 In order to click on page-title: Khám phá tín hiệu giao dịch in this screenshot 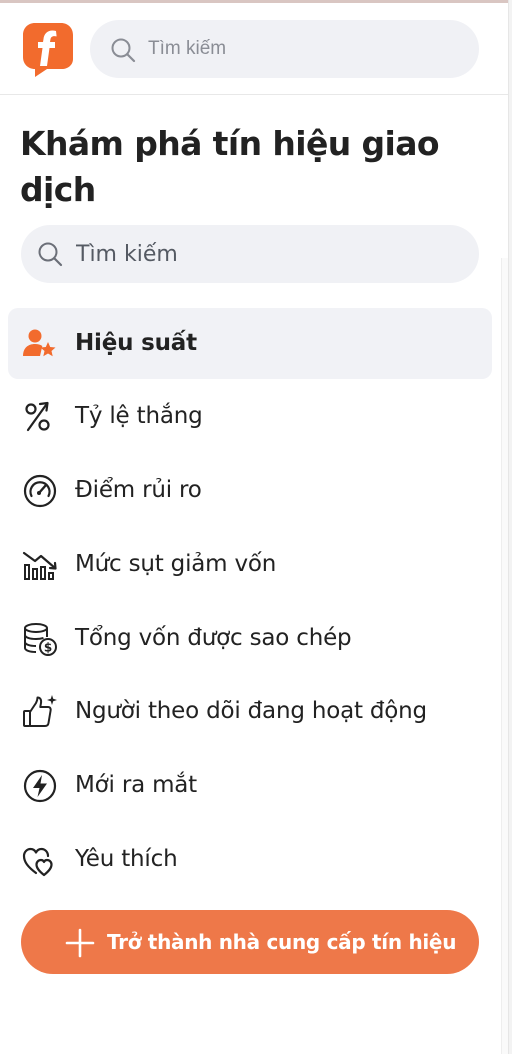, I will do `click(230, 166)`.